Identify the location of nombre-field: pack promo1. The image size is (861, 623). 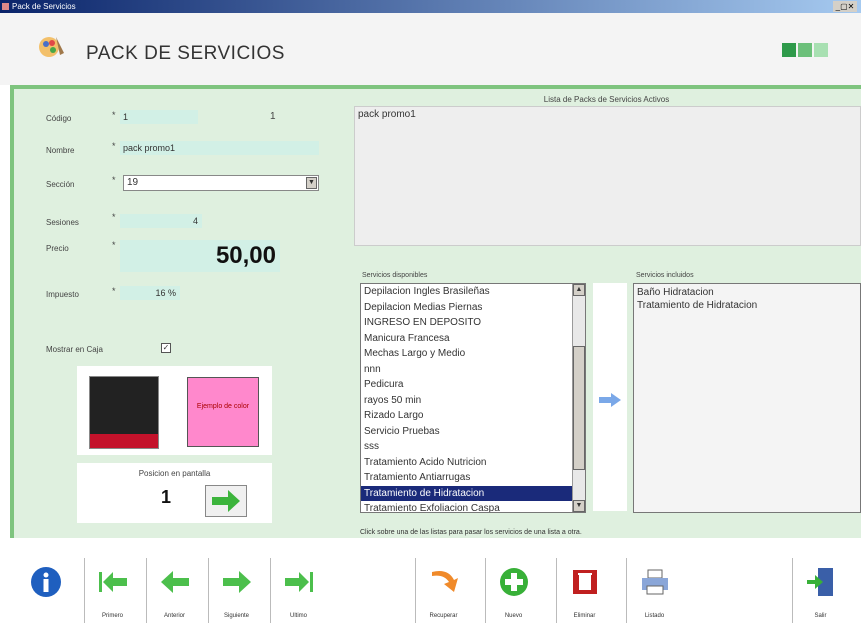
(219, 148).